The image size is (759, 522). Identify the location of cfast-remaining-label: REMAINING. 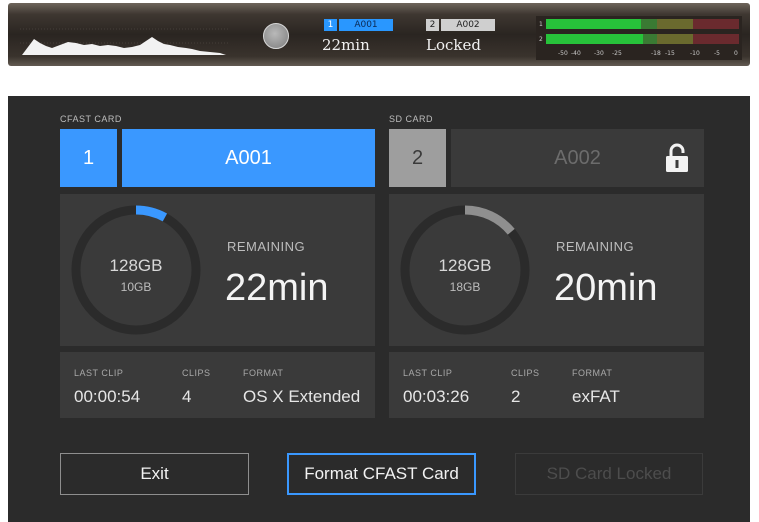
(266, 246).